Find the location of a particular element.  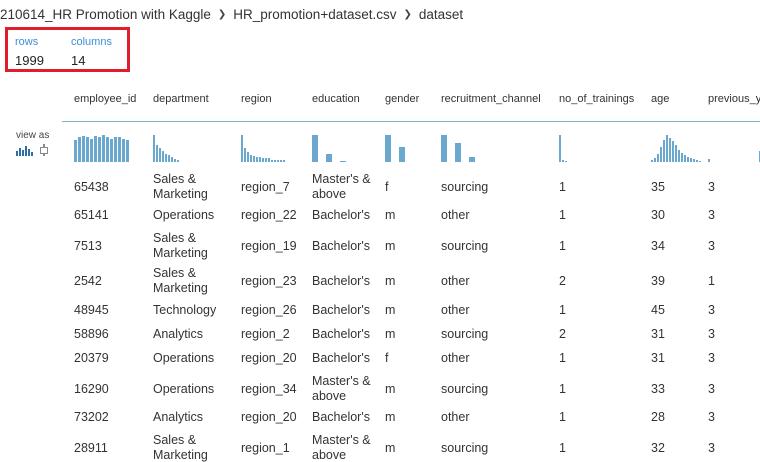

histogram-age is located at coordinates (676, 148).